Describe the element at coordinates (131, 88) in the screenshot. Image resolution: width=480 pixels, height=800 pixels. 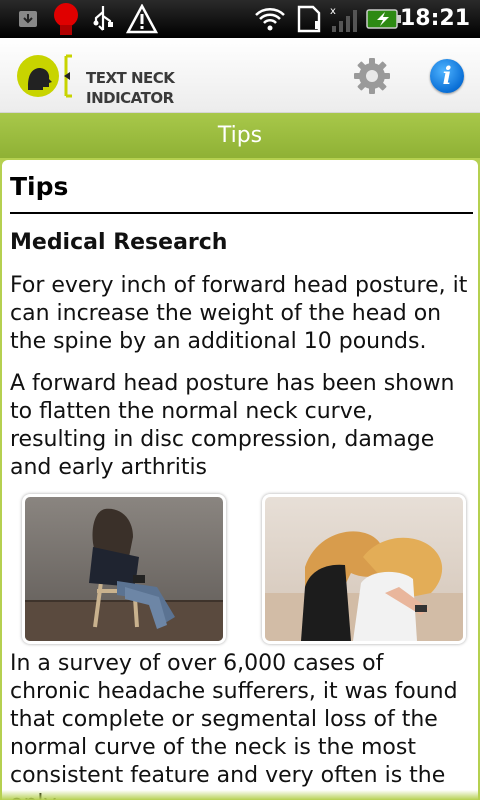
I see `logo-text: TEXT NECK INDICATOR` at that location.